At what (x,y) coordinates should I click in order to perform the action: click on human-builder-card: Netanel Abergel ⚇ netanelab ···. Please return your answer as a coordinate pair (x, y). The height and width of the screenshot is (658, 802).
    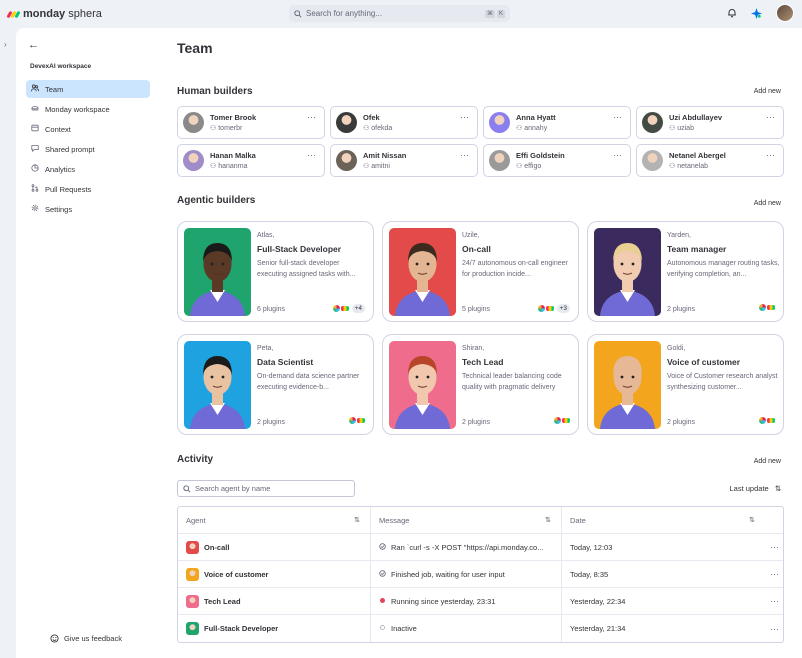
    Looking at the image, I should click on (710, 160).